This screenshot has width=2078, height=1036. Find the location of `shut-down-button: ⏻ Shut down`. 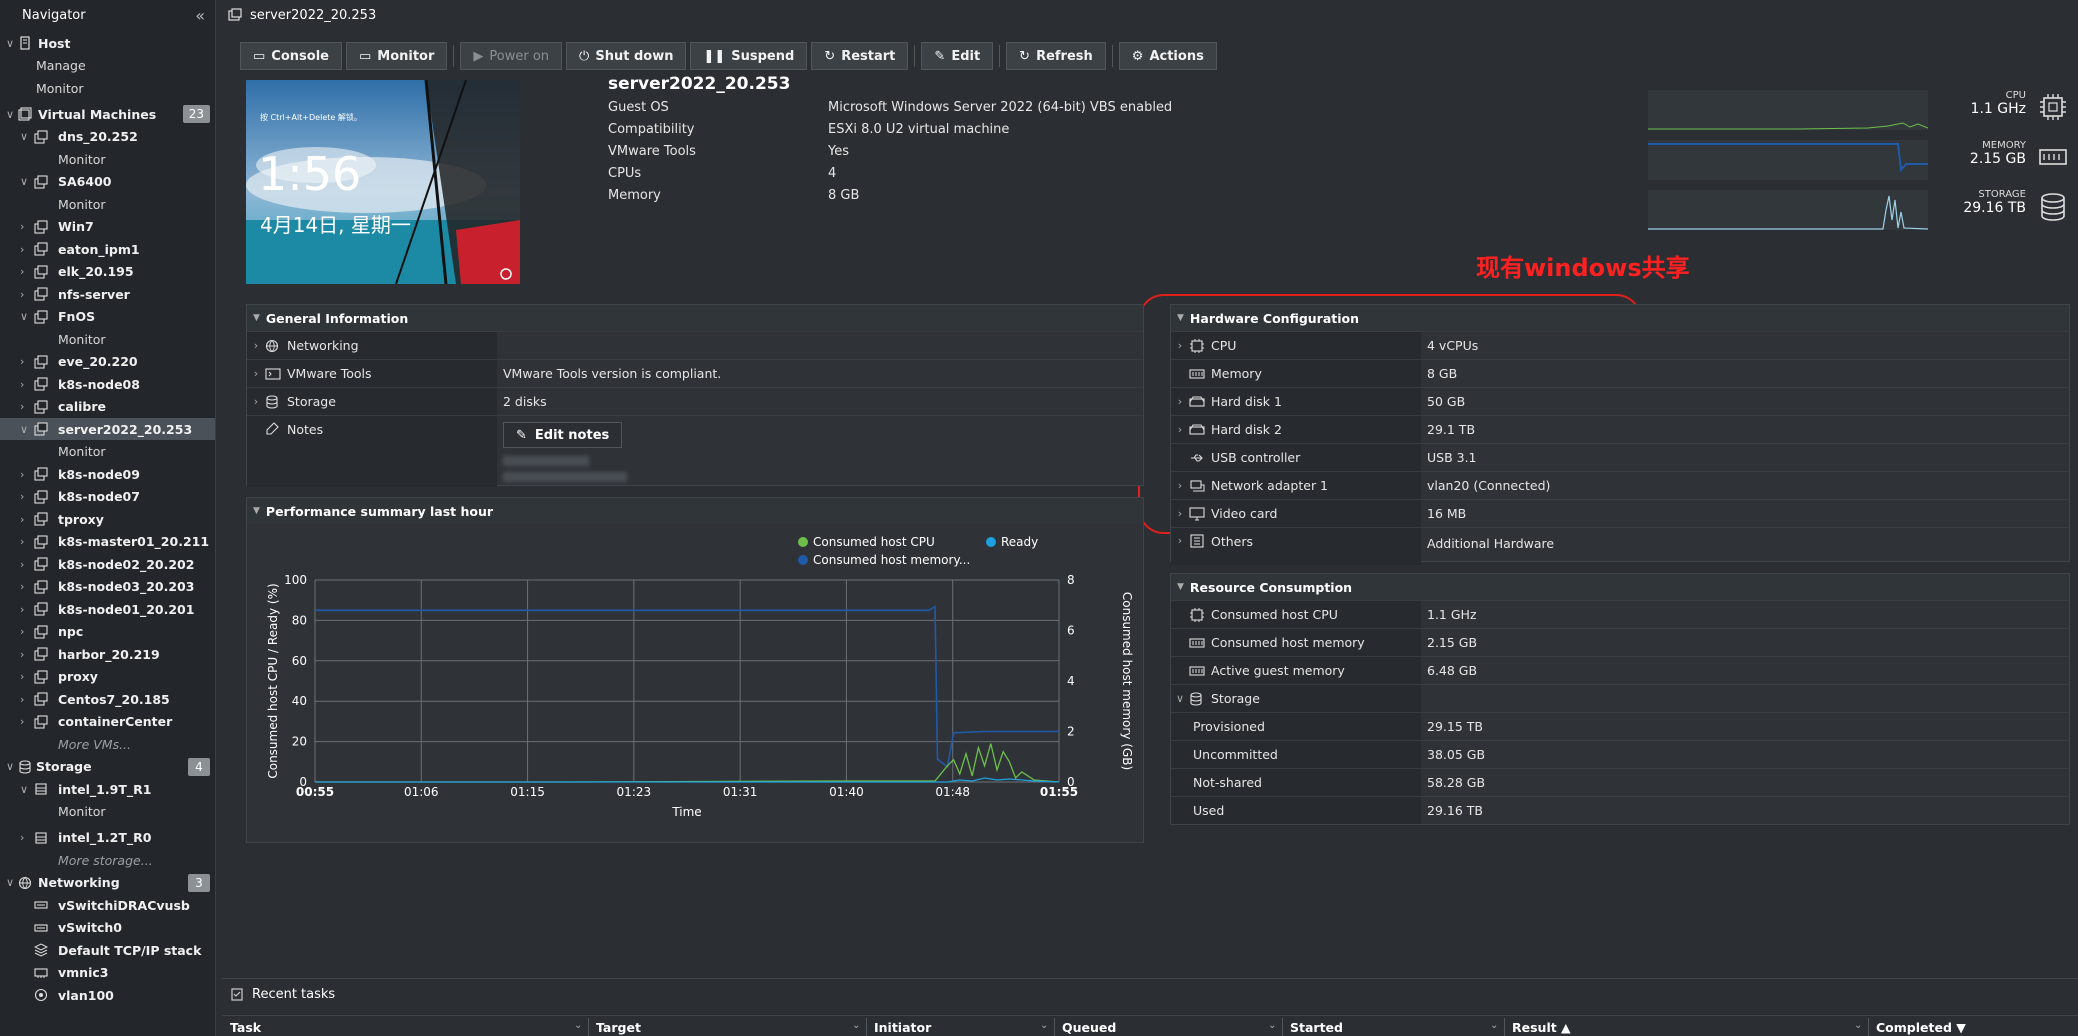

shut-down-button: ⏻ Shut down is located at coordinates (626, 56).